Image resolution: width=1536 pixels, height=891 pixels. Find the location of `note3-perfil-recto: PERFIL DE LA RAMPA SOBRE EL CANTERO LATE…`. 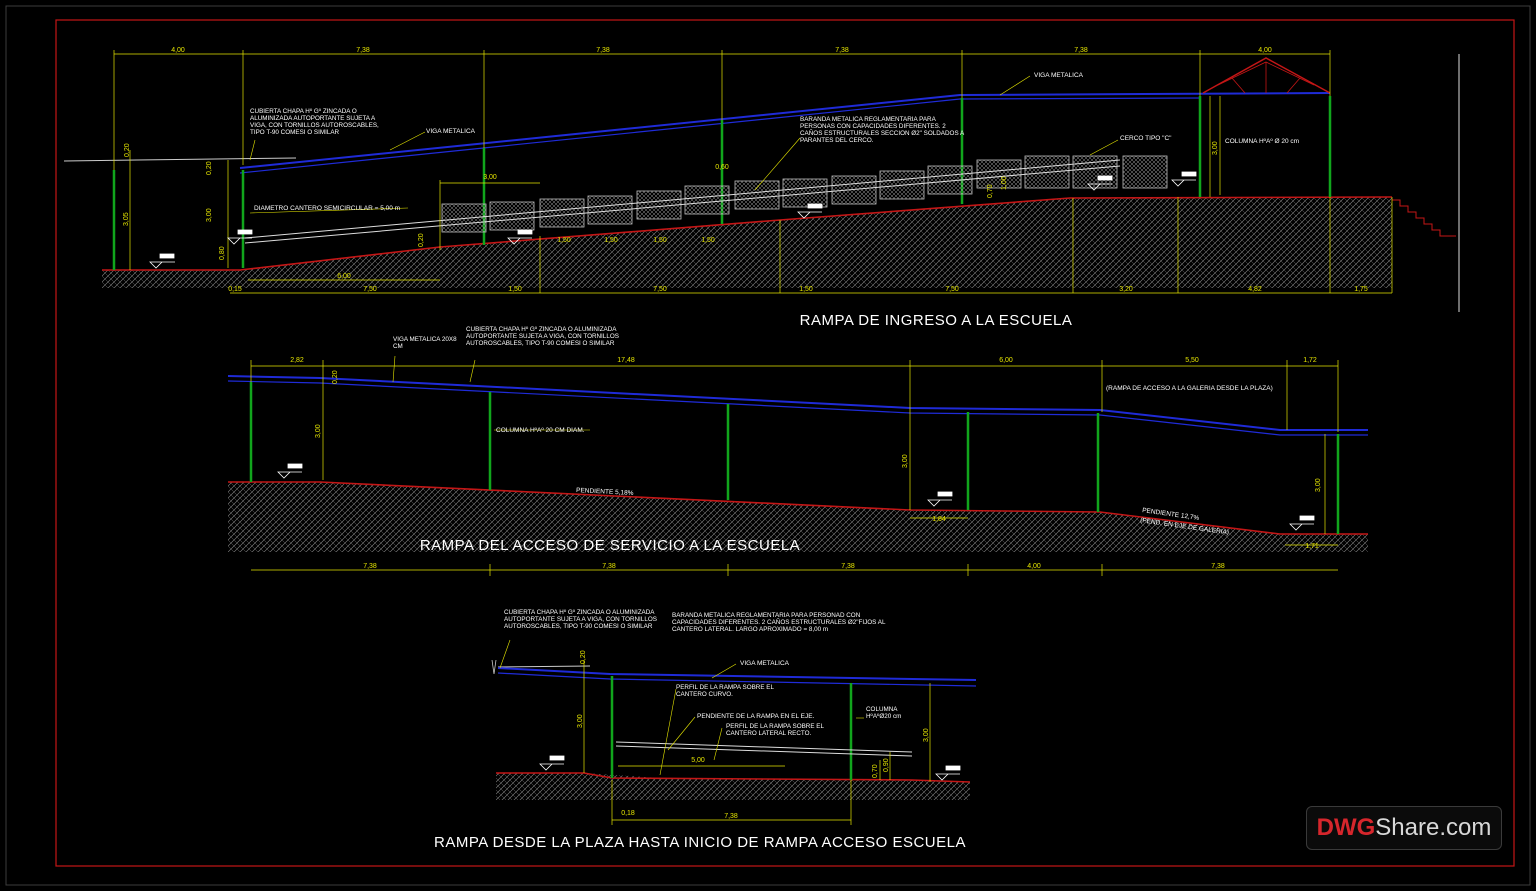

note3-perfil-recto: PERFIL DE LA RAMPA SOBRE EL CANTERO LATE… is located at coordinates (775, 730).